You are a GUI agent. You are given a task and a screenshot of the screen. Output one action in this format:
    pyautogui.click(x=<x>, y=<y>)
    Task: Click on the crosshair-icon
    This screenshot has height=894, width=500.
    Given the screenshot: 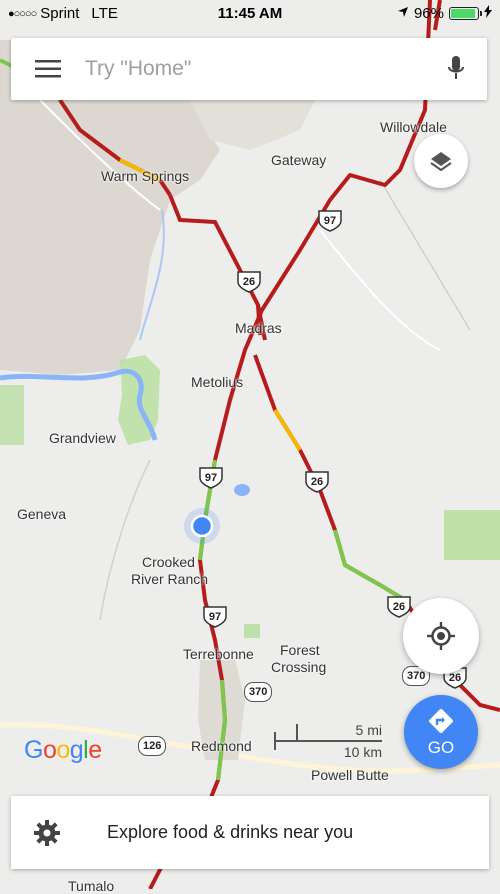 What is the action you would take?
    pyautogui.click(x=441, y=636)
    